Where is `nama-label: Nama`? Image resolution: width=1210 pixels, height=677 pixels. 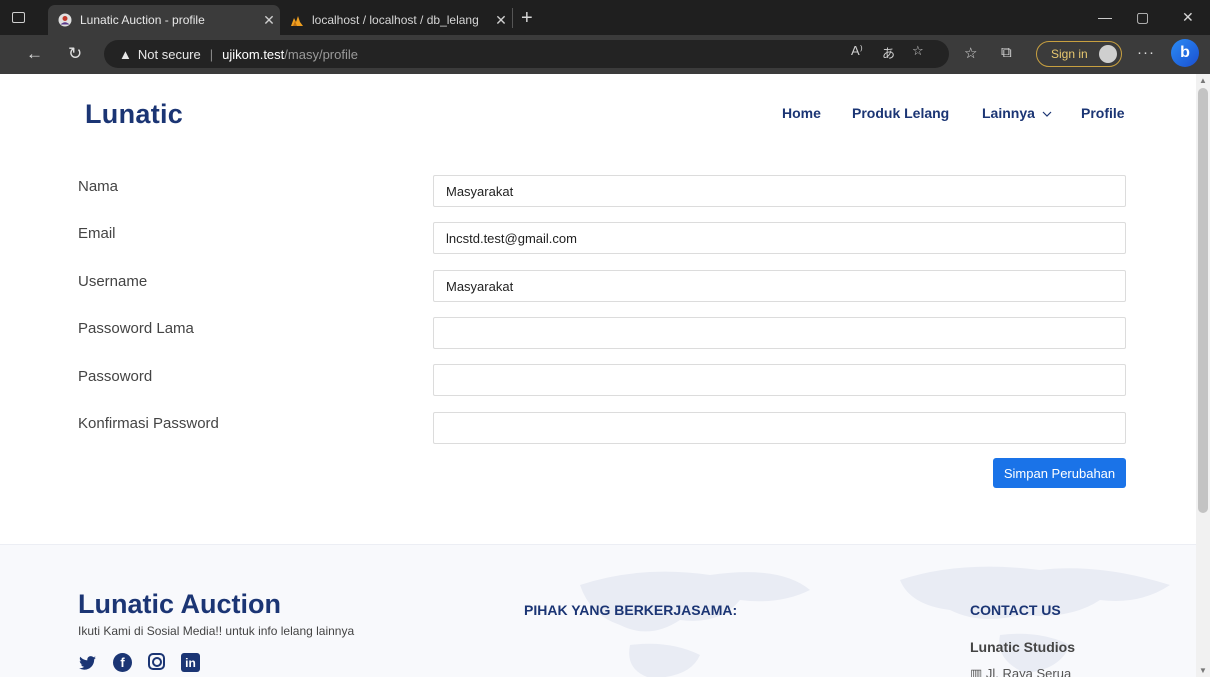 nama-label: Nama is located at coordinates (98, 186).